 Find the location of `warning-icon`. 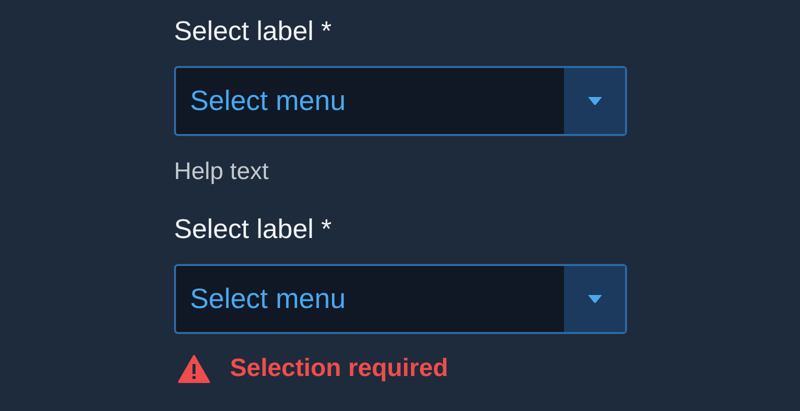

warning-icon is located at coordinates (194, 368).